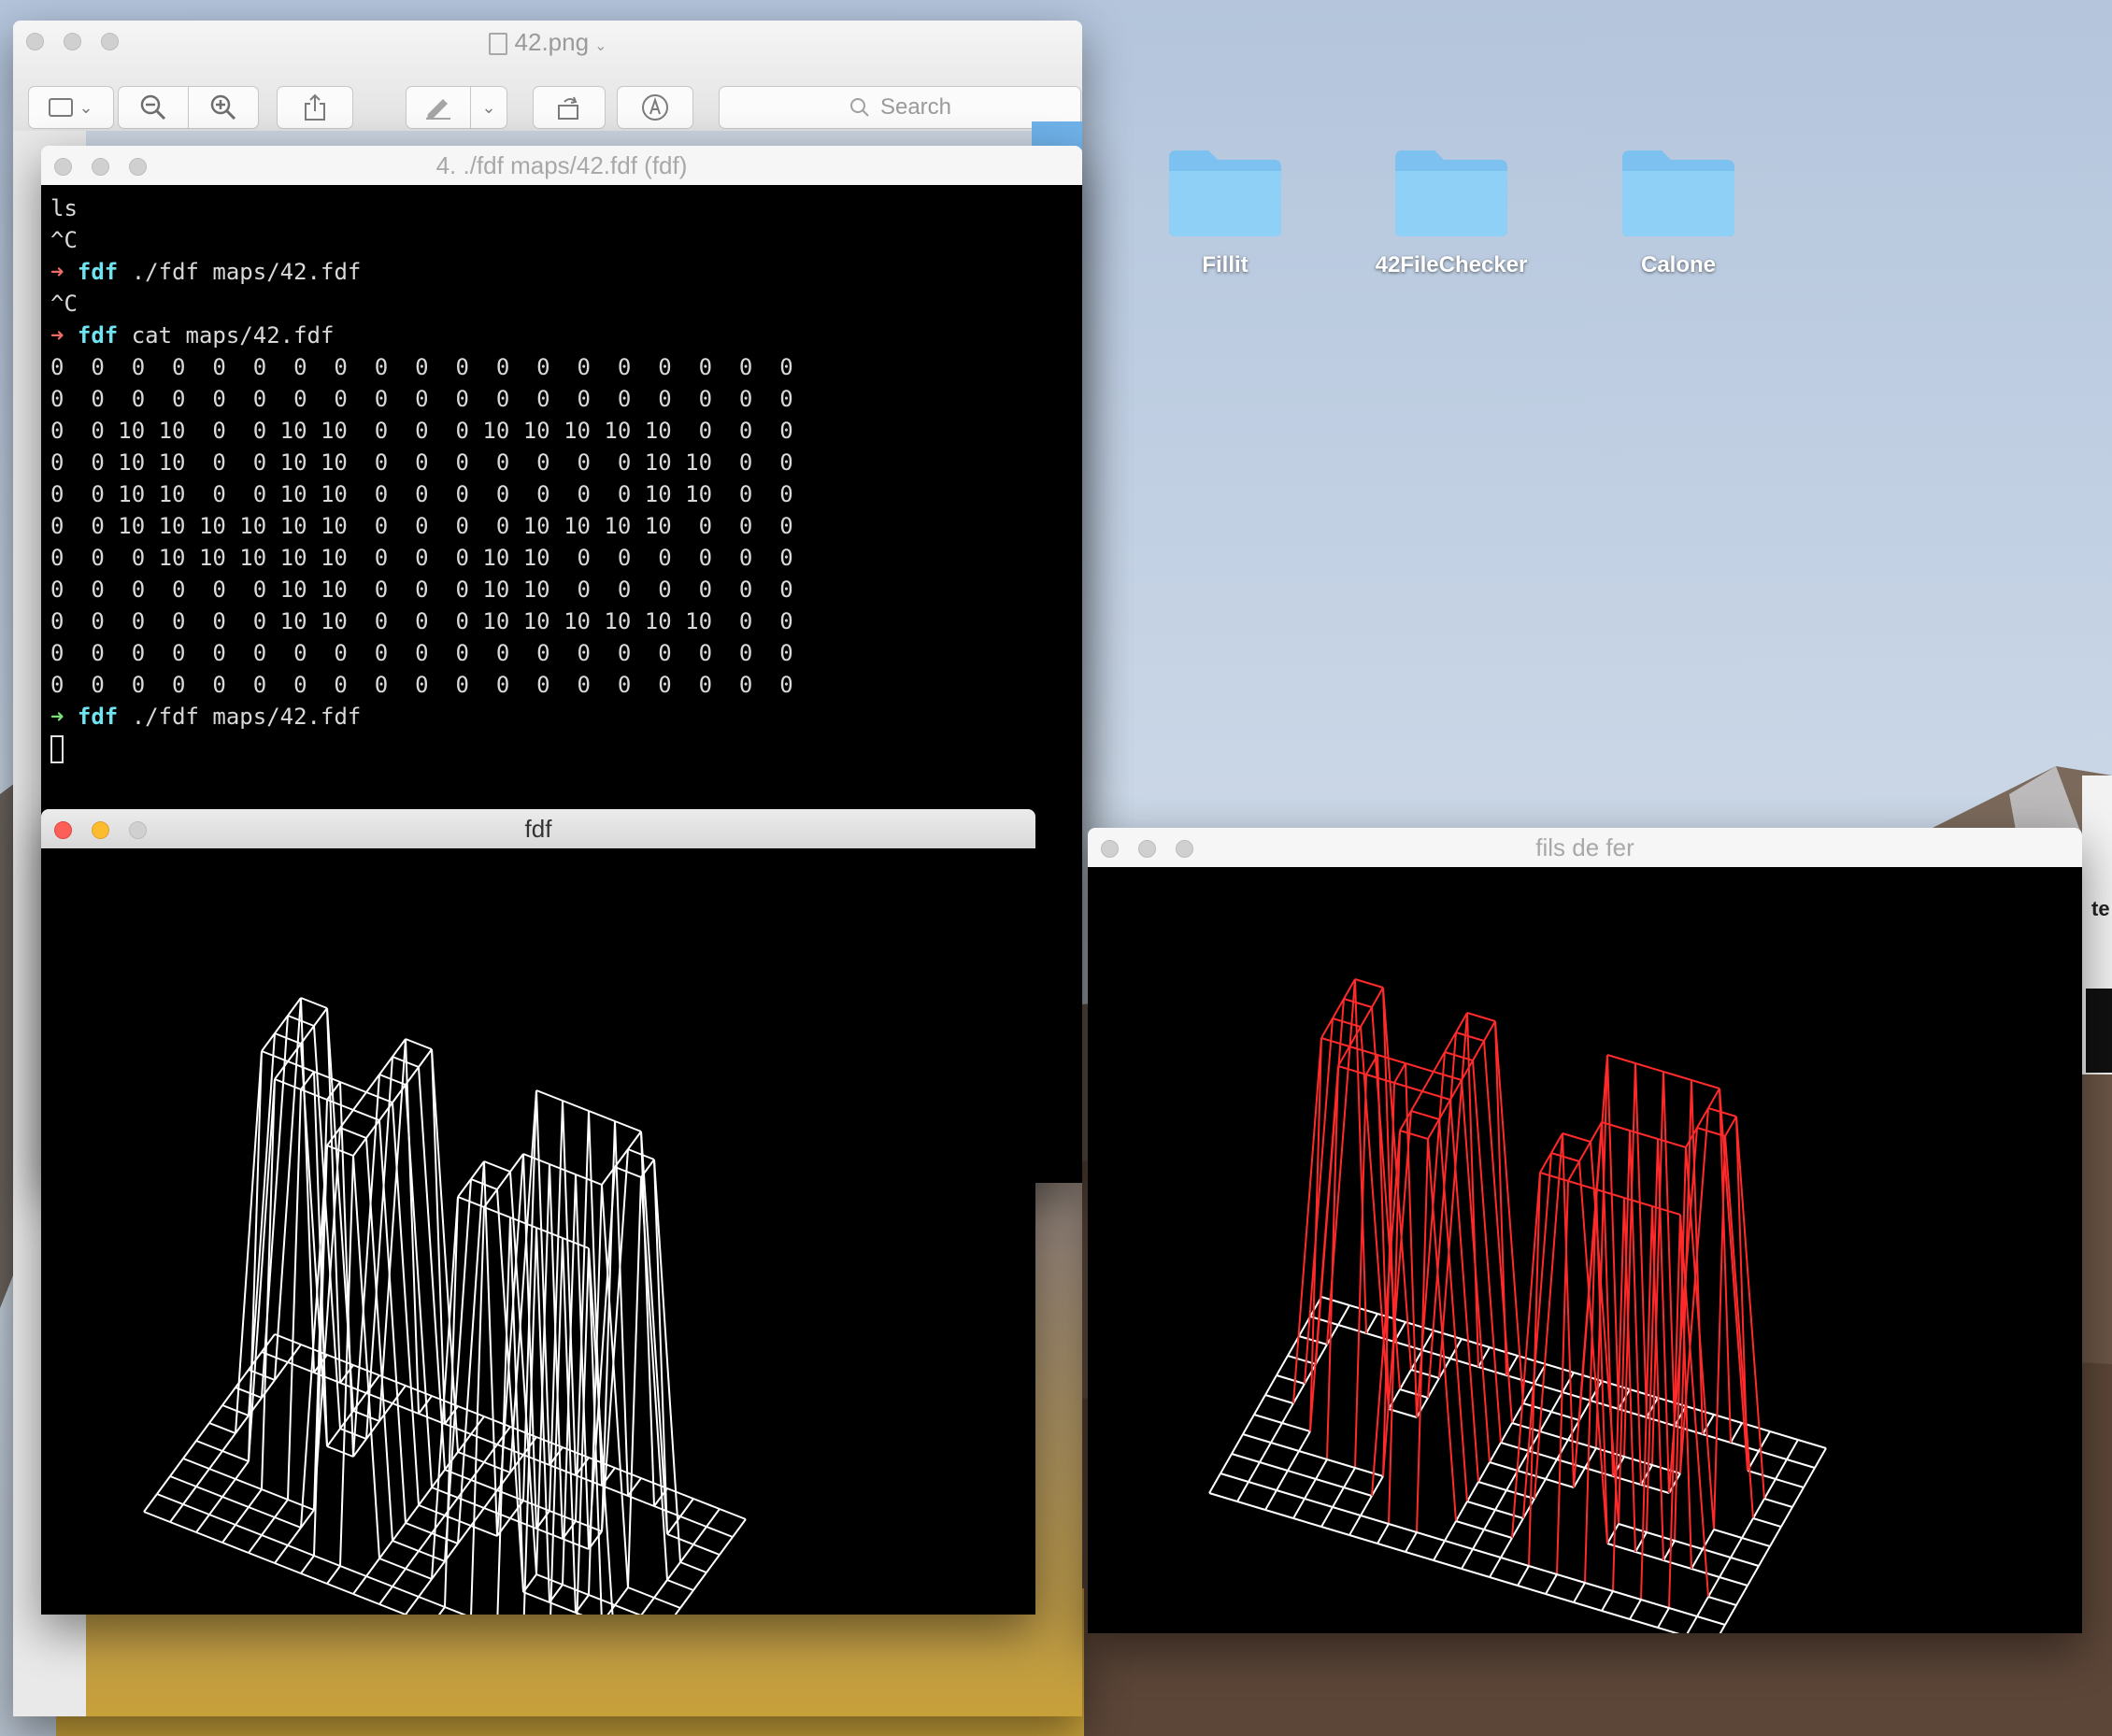 Image resolution: width=2112 pixels, height=1736 pixels. Describe the element at coordinates (223, 107) in the screenshot. I see `zoom-in-button` at that location.